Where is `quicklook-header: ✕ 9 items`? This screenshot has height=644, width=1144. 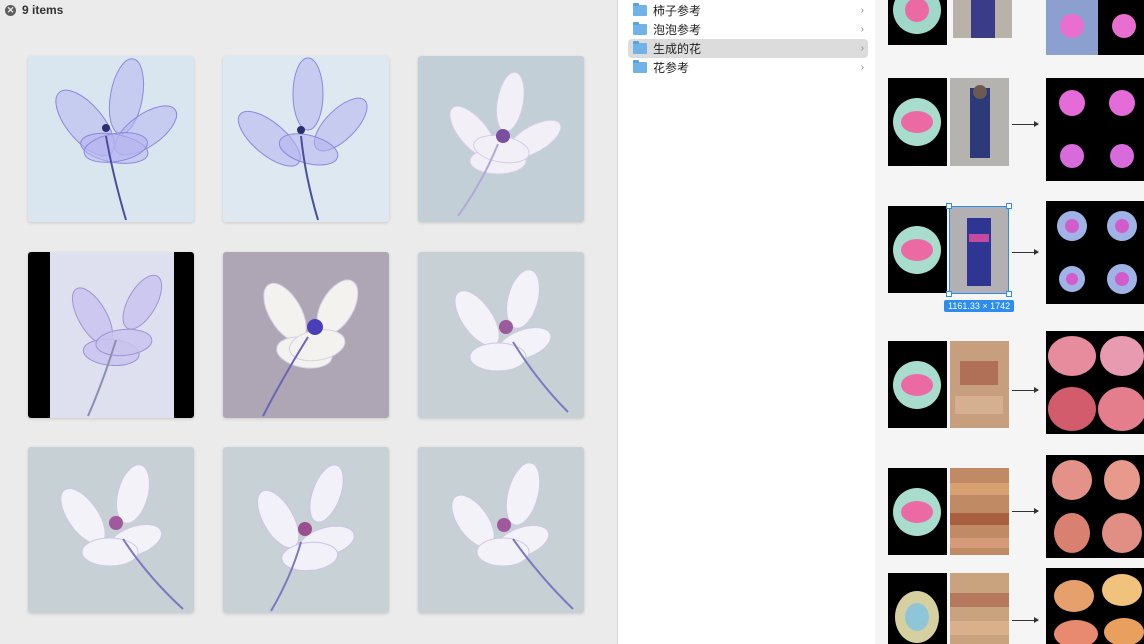 quicklook-header: ✕ 9 items is located at coordinates (31, 10).